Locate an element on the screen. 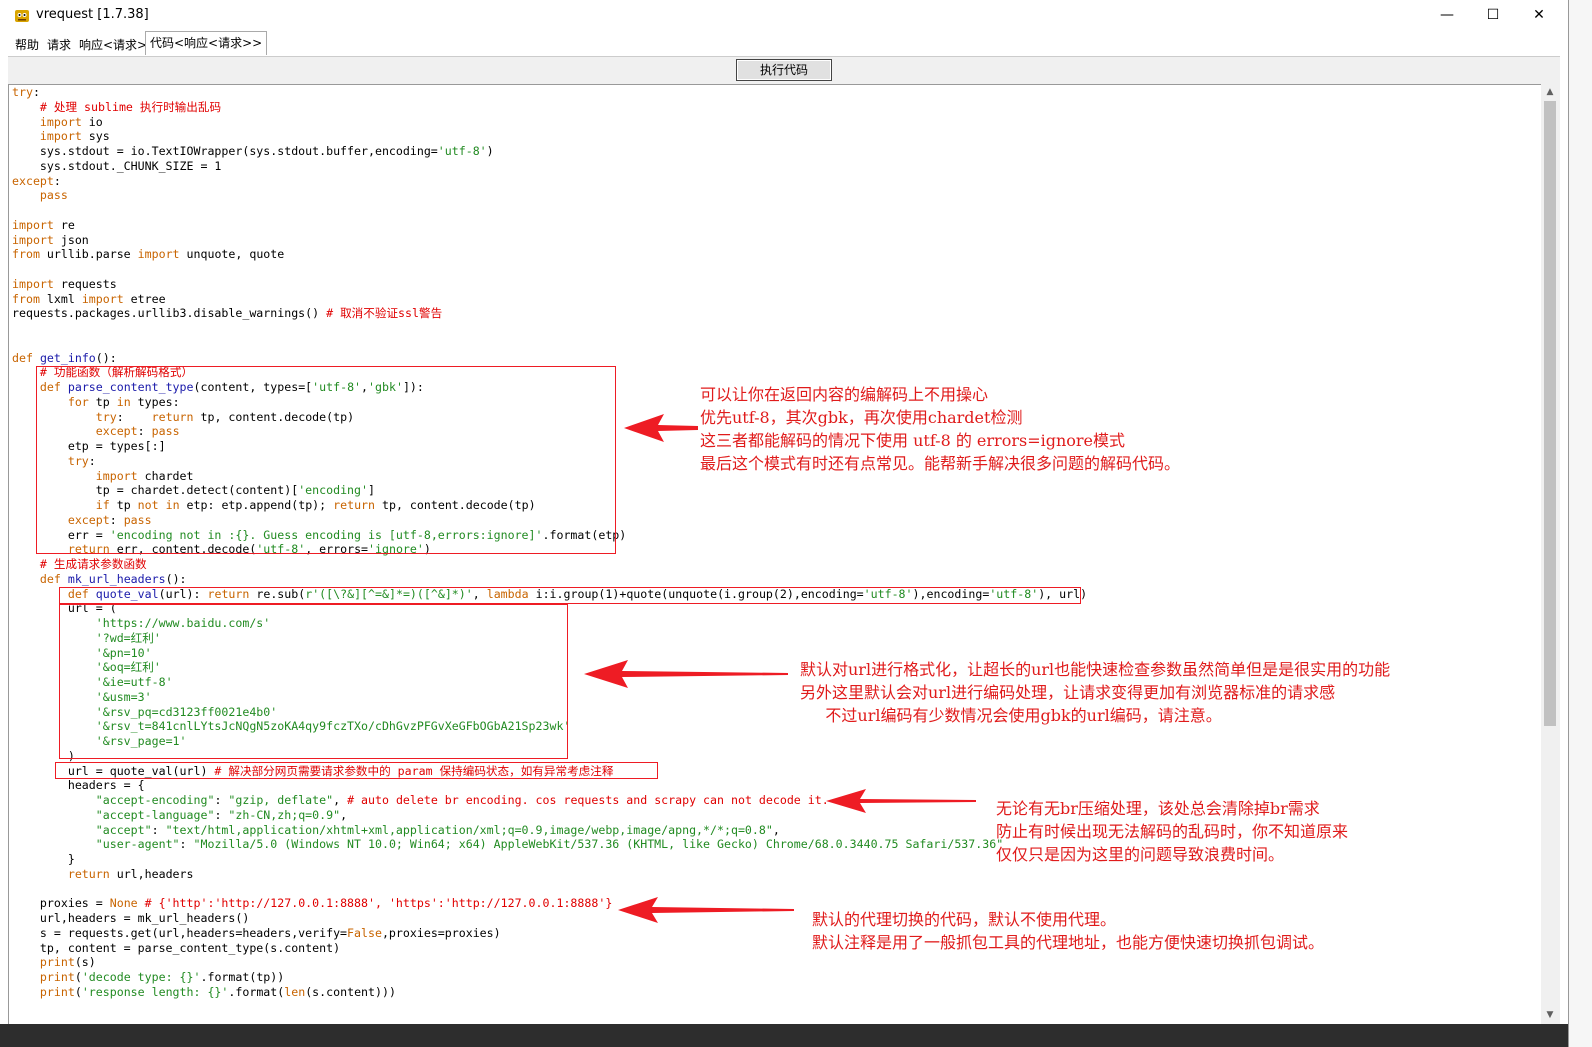 The height and width of the screenshot is (1047, 1592). background-window-strip is located at coordinates (1580, 523).